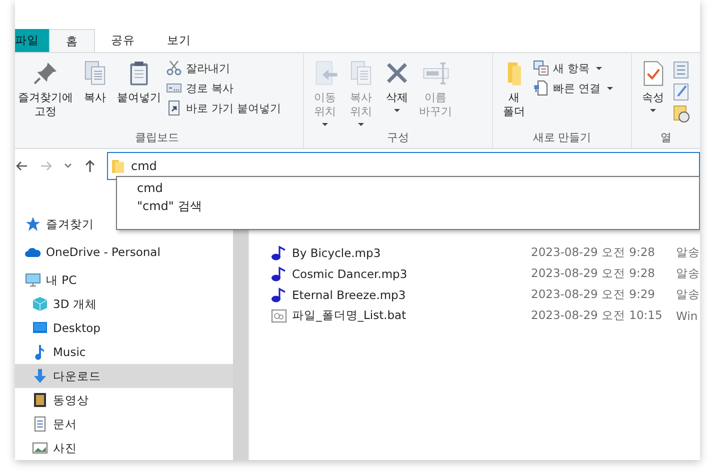  I want to click on easy-access-icon, so click(541, 88).